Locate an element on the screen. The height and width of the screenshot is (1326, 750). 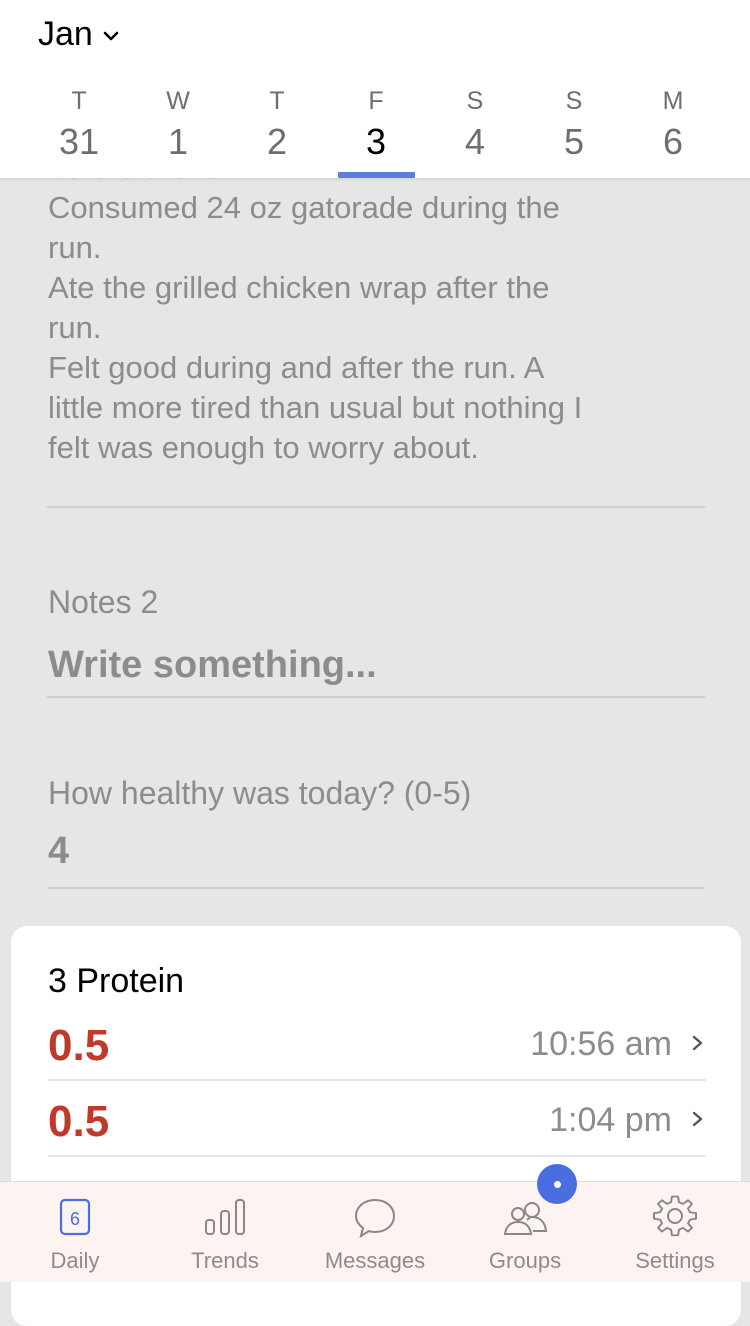
daily-icon-date: 6 is located at coordinates (75, 1219).